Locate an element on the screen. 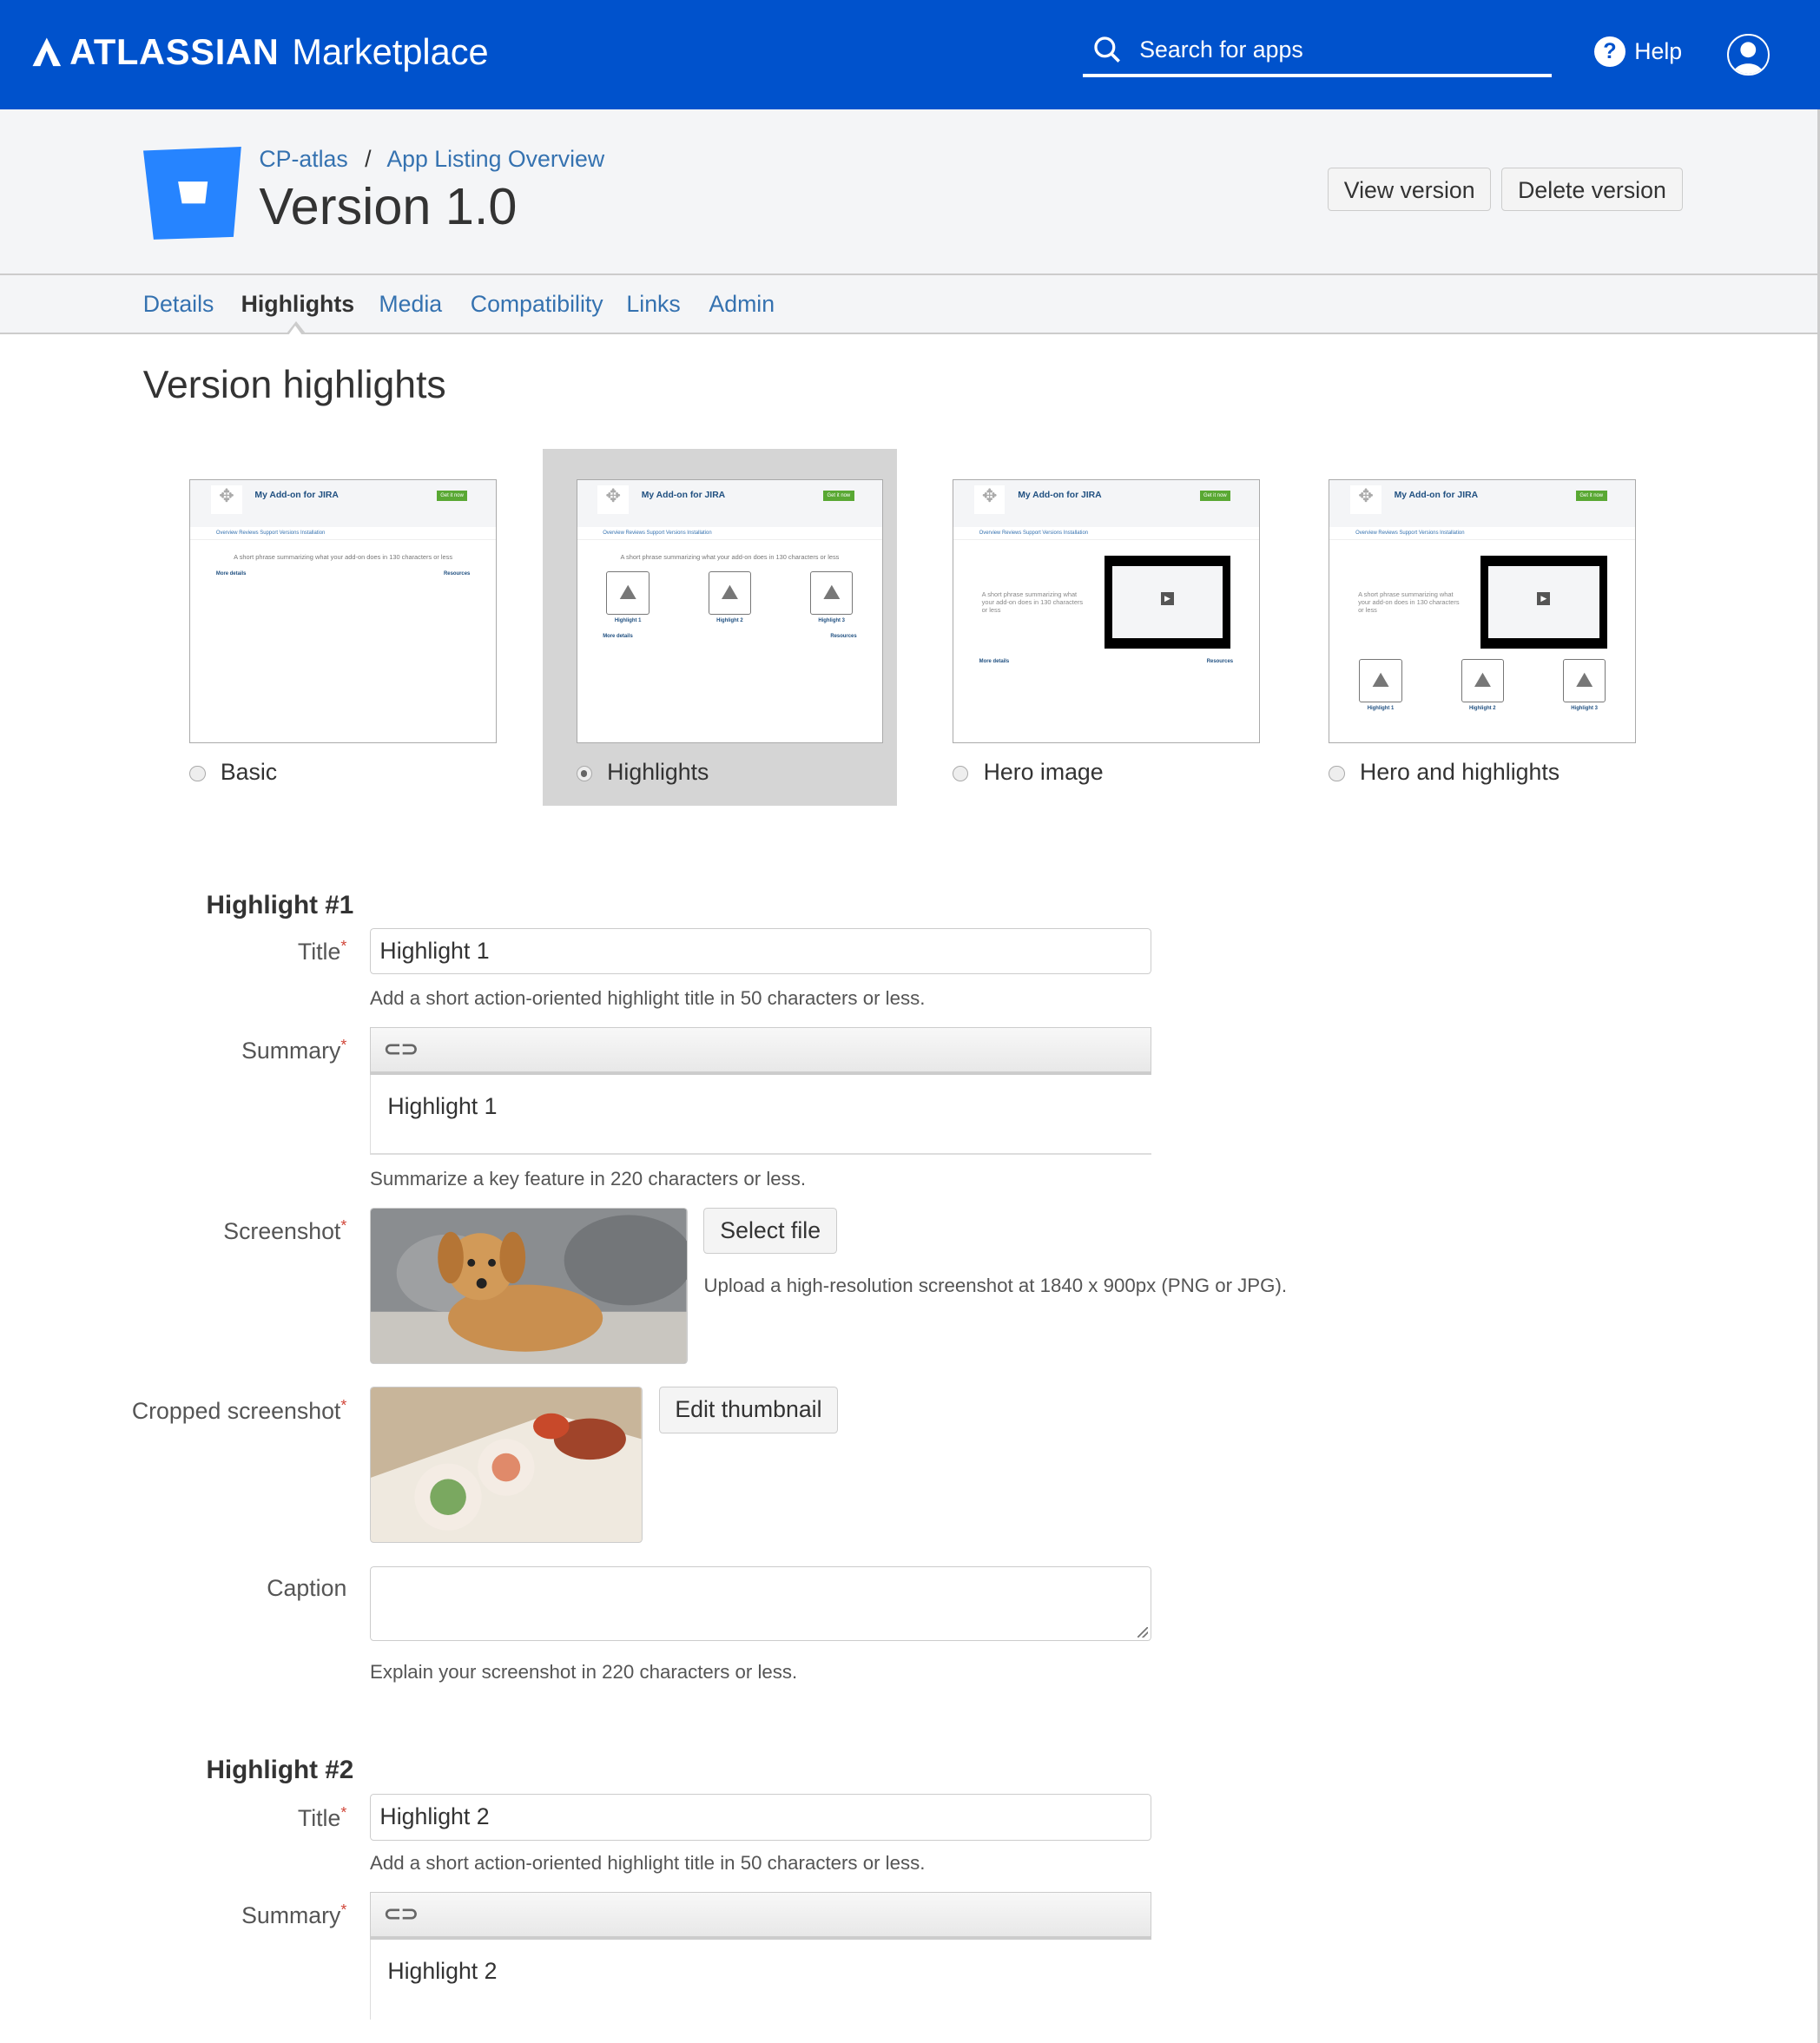 The width and height of the screenshot is (1820, 2043). layout-label: Highlights is located at coordinates (658, 772).